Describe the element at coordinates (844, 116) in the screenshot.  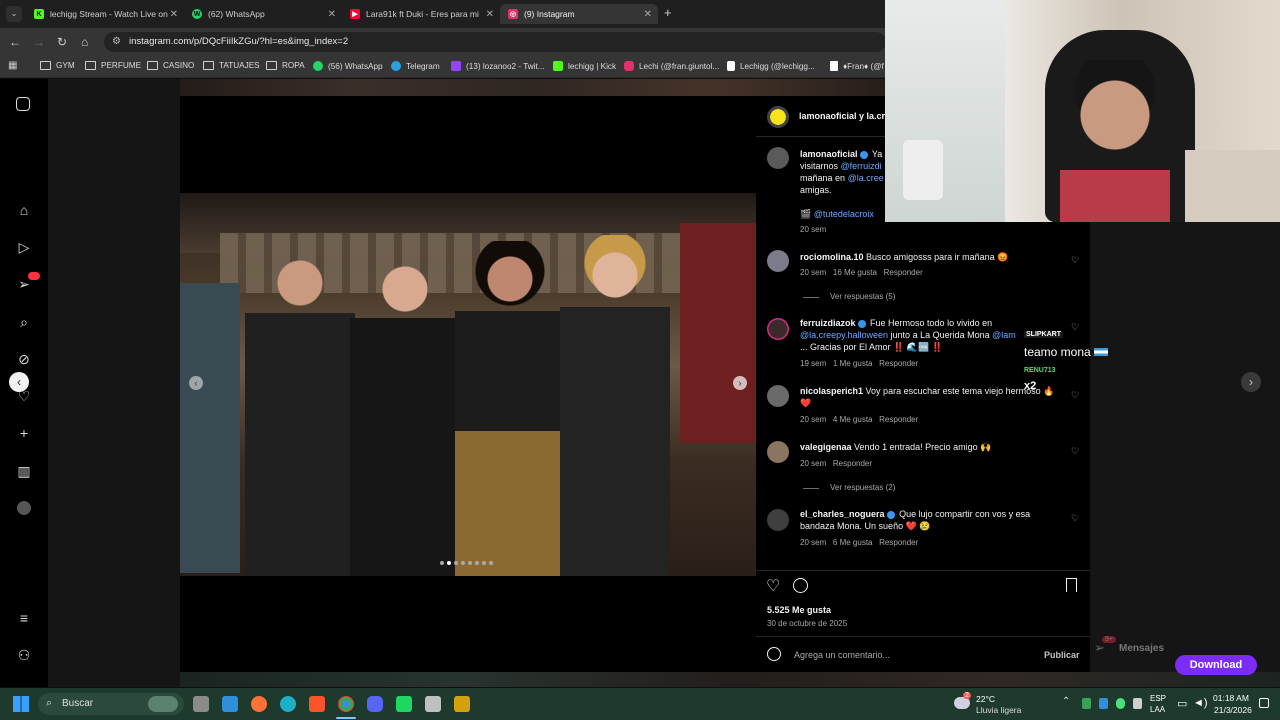
I see `post-header-authors: lamonaoficial y la.cre` at that location.